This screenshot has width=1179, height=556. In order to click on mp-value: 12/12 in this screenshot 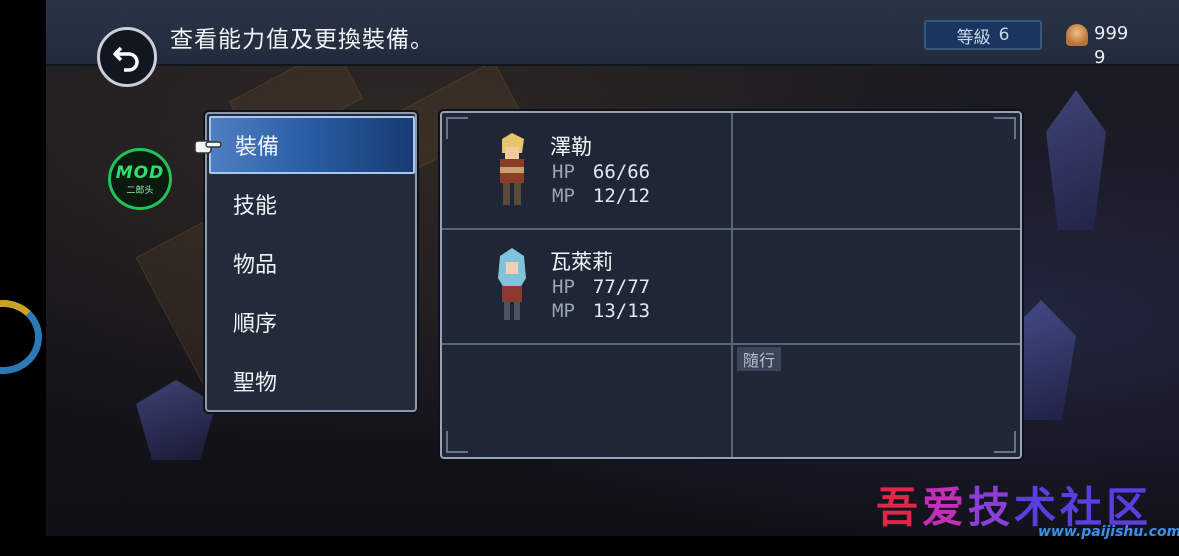, I will do `click(621, 196)`.